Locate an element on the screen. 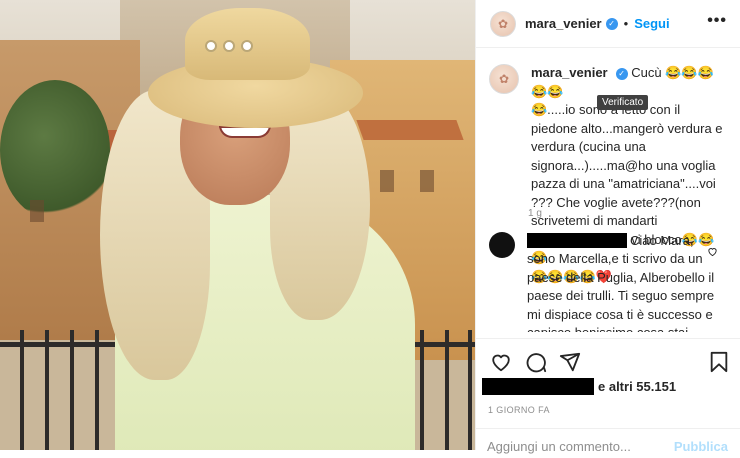 The image size is (740, 458). photo-roof is located at coordinates (410, 130).